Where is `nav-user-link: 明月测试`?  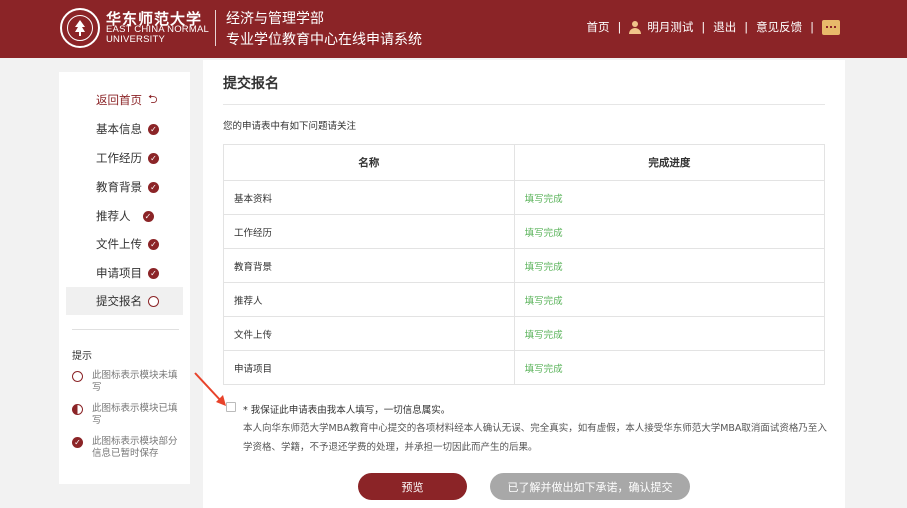
nav-user-link: 明月测试 is located at coordinates (670, 27).